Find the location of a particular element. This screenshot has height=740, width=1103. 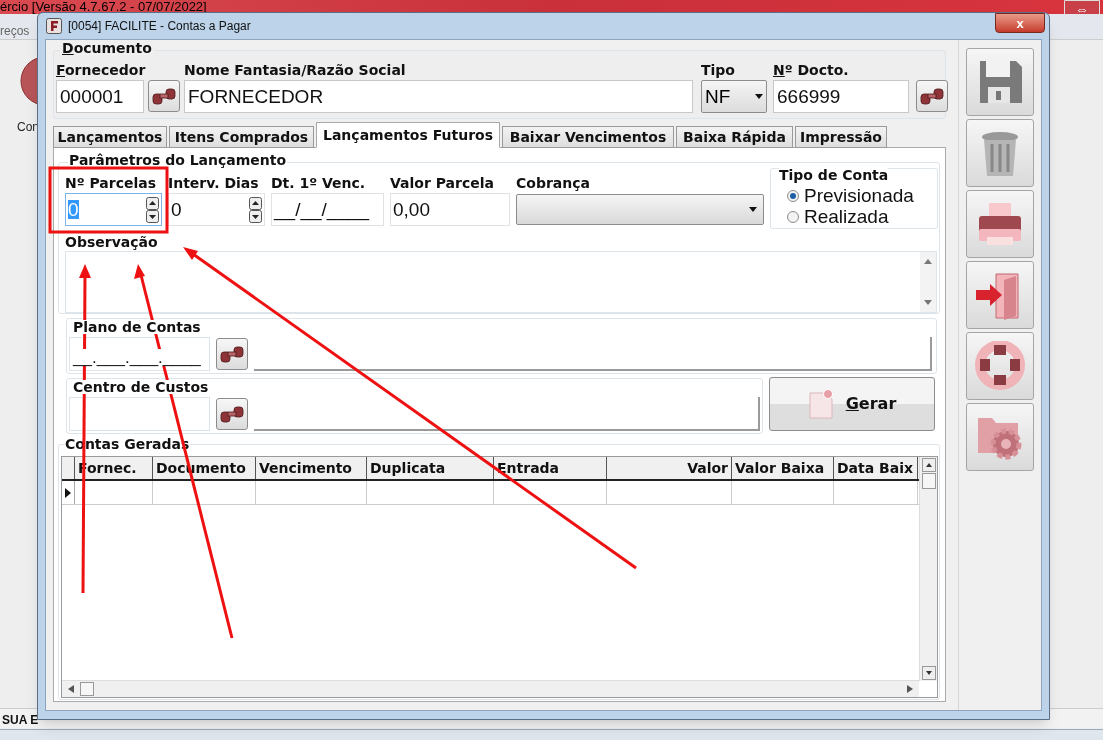

column-header: Valor Baixa is located at coordinates (783, 468).